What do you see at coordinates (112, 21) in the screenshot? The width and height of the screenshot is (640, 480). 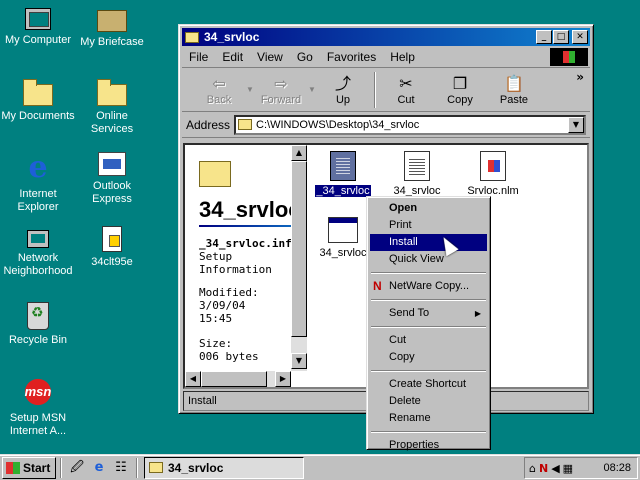 I see `briefcase-icon` at bounding box center [112, 21].